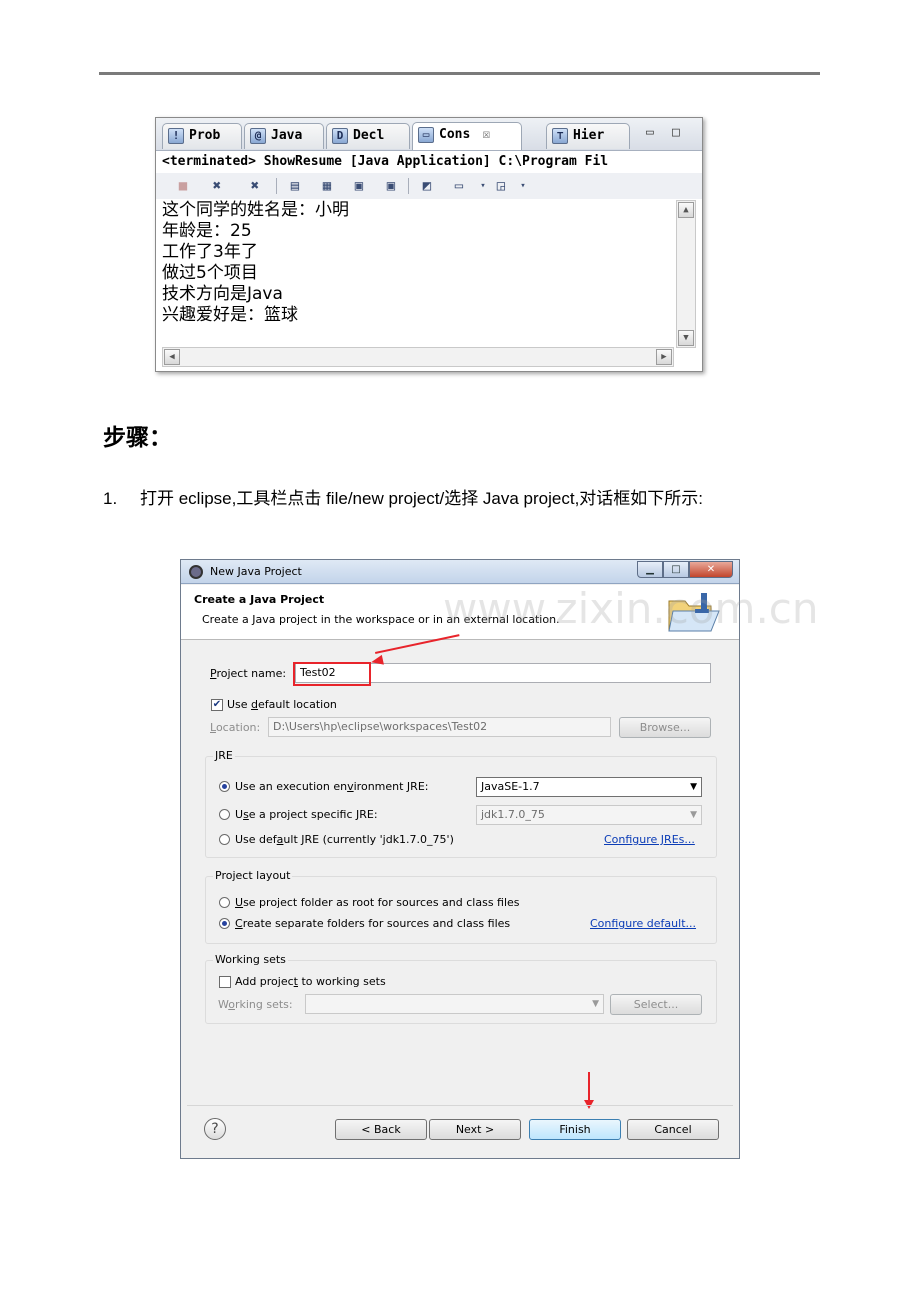 This screenshot has height=1300, width=920. I want to click on close-icon: ☒, so click(486, 134).